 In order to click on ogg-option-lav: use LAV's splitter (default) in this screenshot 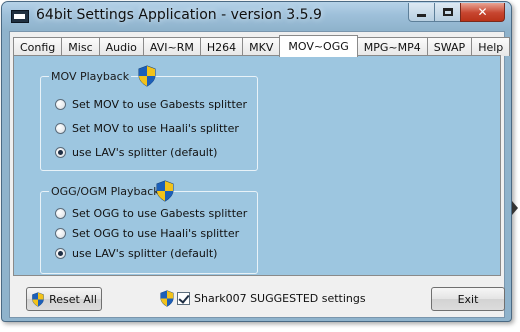, I will do `click(136, 253)`.